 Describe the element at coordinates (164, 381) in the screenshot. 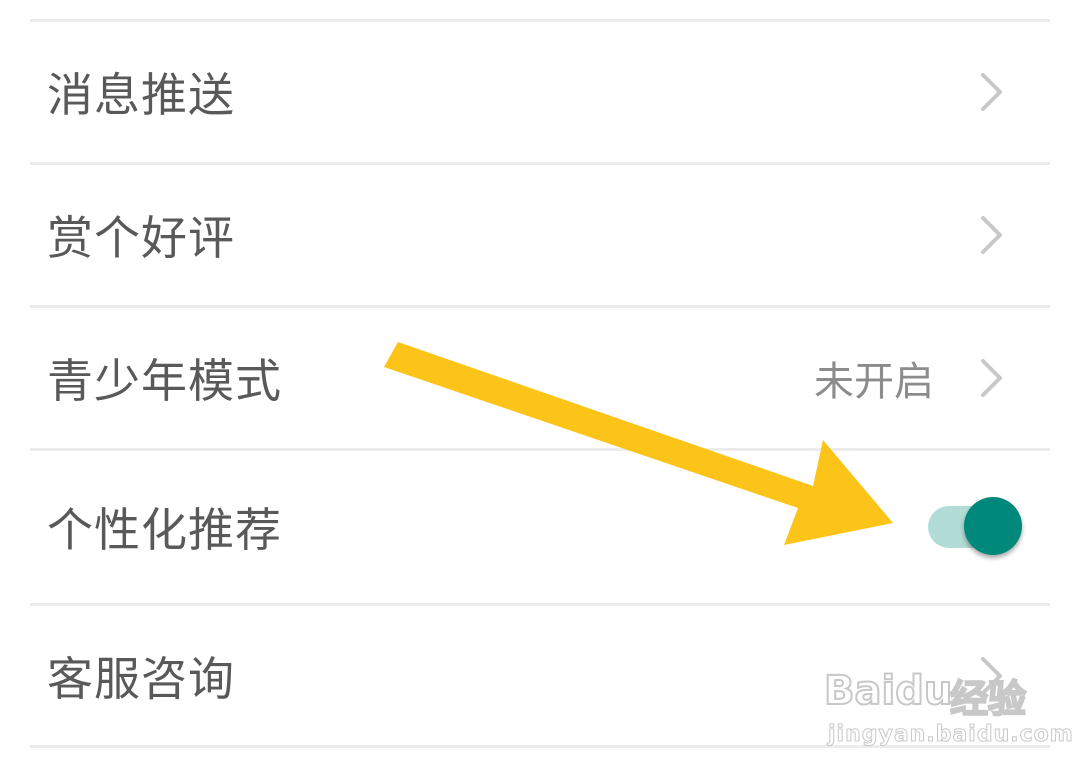

I see `row-label: 青少年模式` at that location.